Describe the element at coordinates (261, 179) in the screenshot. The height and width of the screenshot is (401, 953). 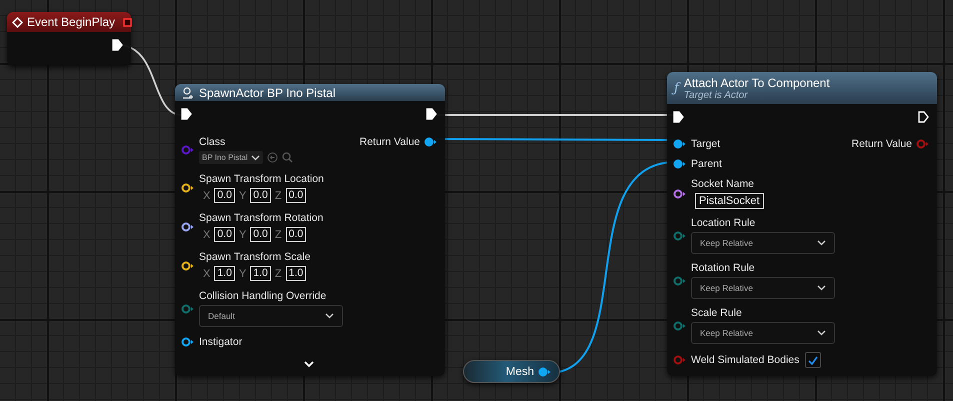
I see `pin-label: Spawn Transform Location` at that location.